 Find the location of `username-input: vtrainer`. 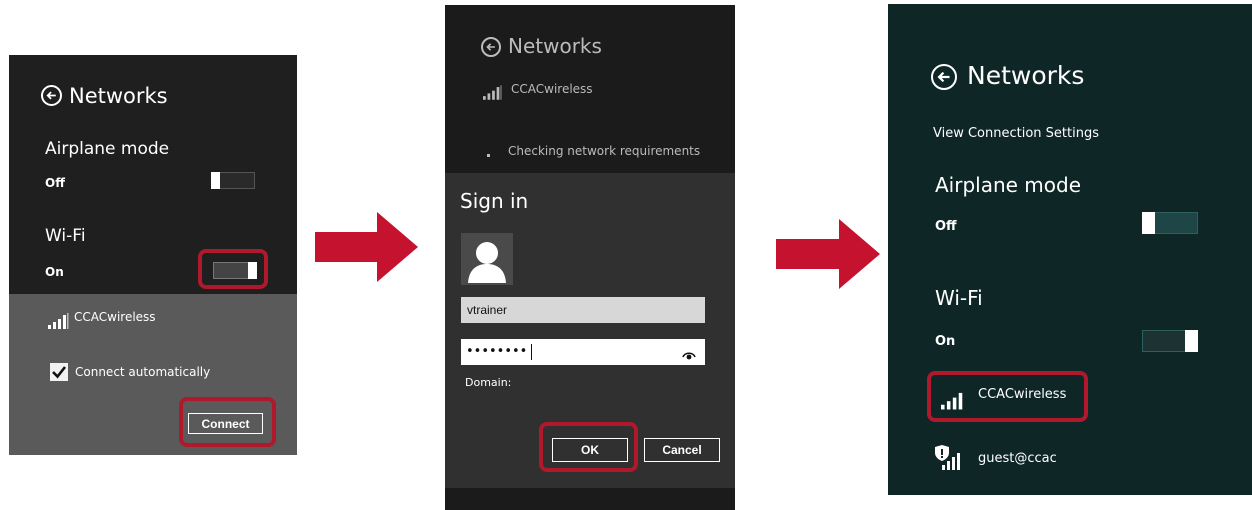

username-input: vtrainer is located at coordinates (583, 310).